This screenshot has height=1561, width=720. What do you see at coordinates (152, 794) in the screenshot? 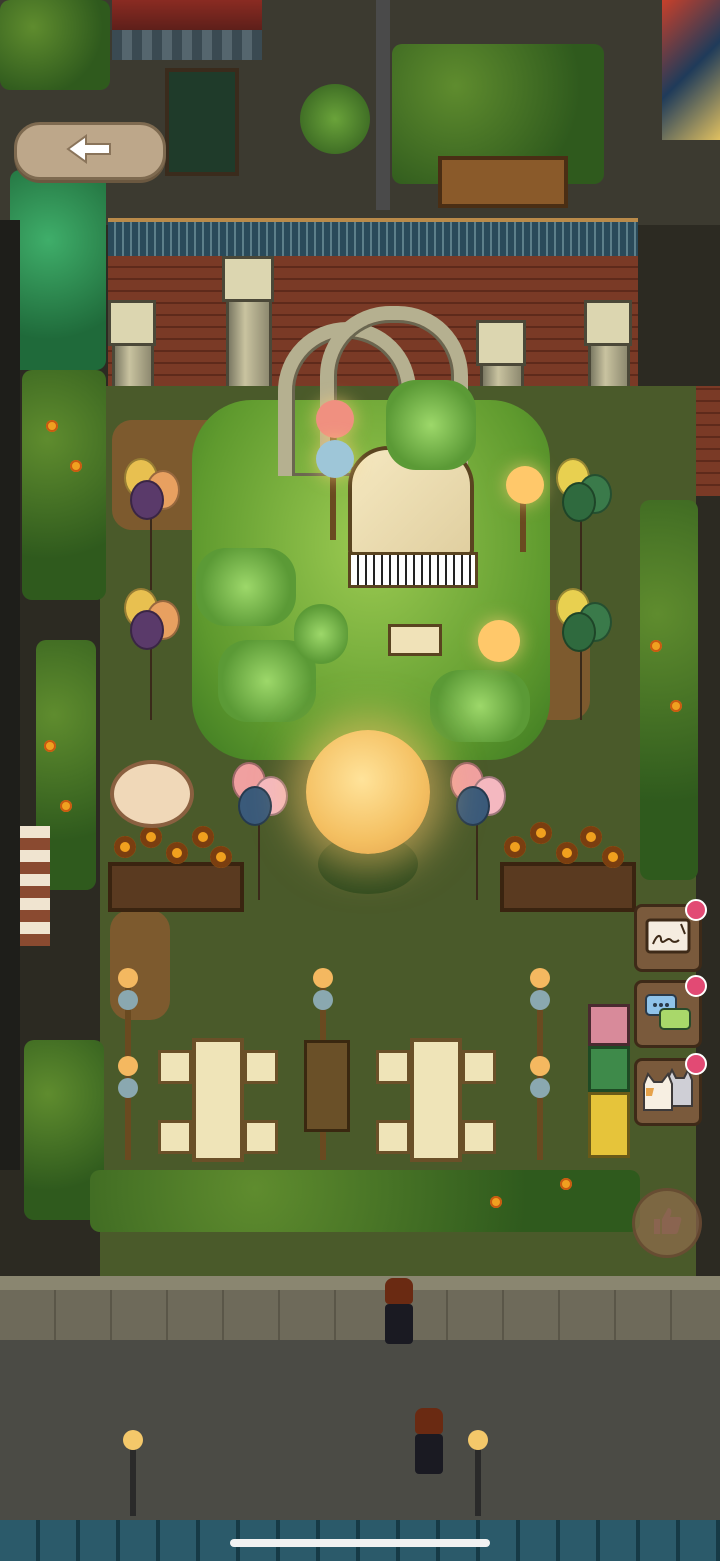
I see `teacup-decoration` at bounding box center [152, 794].